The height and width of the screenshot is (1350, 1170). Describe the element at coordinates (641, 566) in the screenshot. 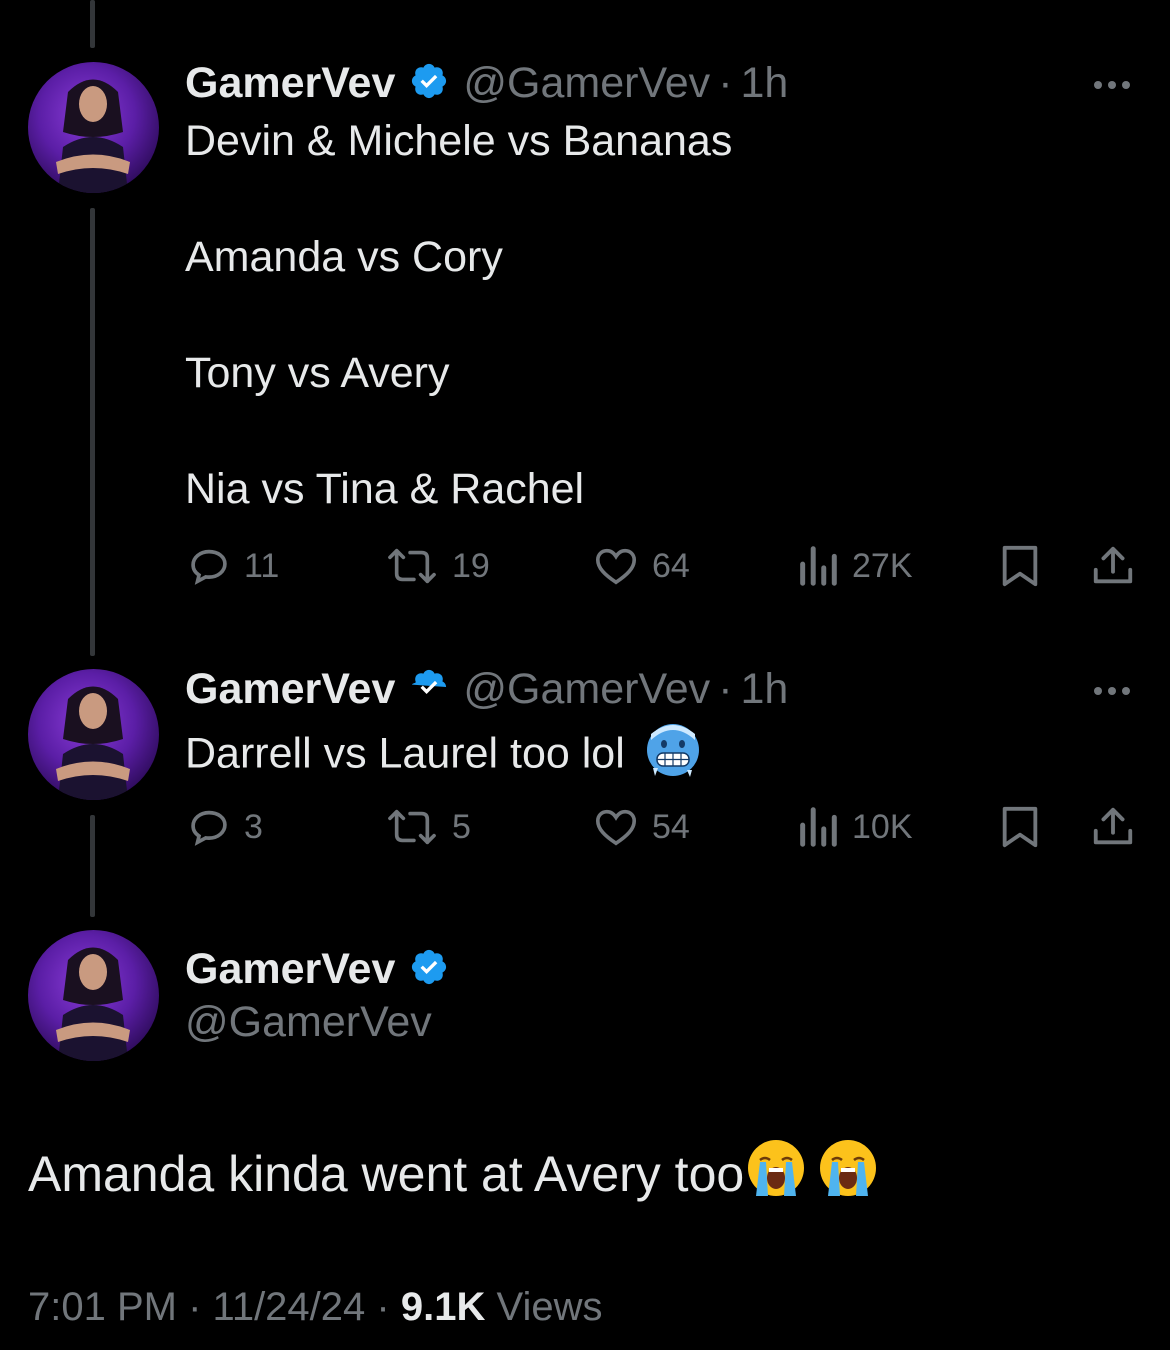

I see `like-button: 64` at that location.